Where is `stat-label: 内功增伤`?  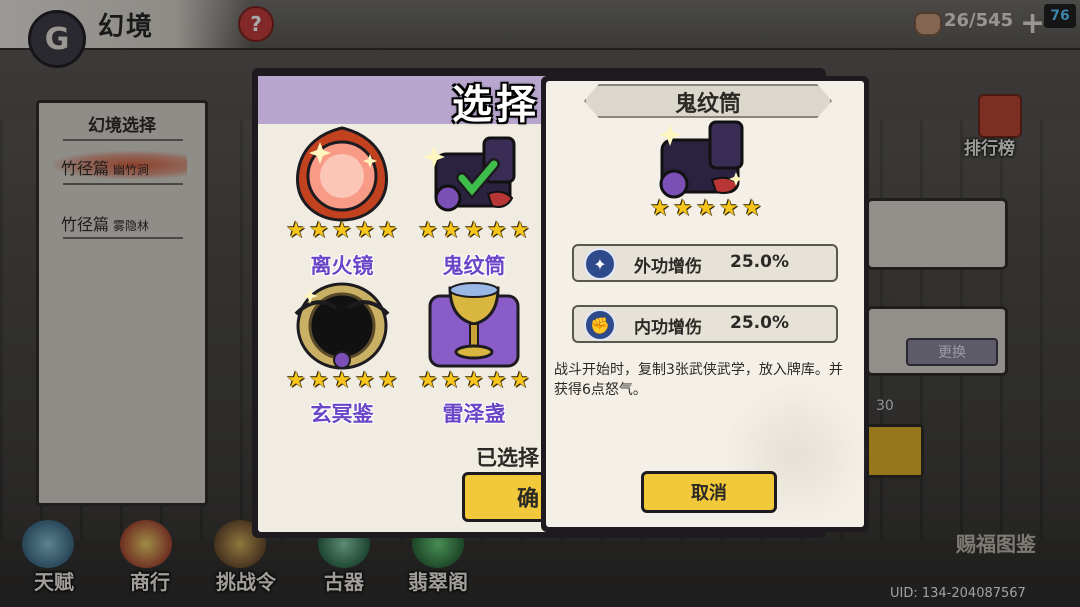 stat-label: 内功增伤 is located at coordinates (668, 328).